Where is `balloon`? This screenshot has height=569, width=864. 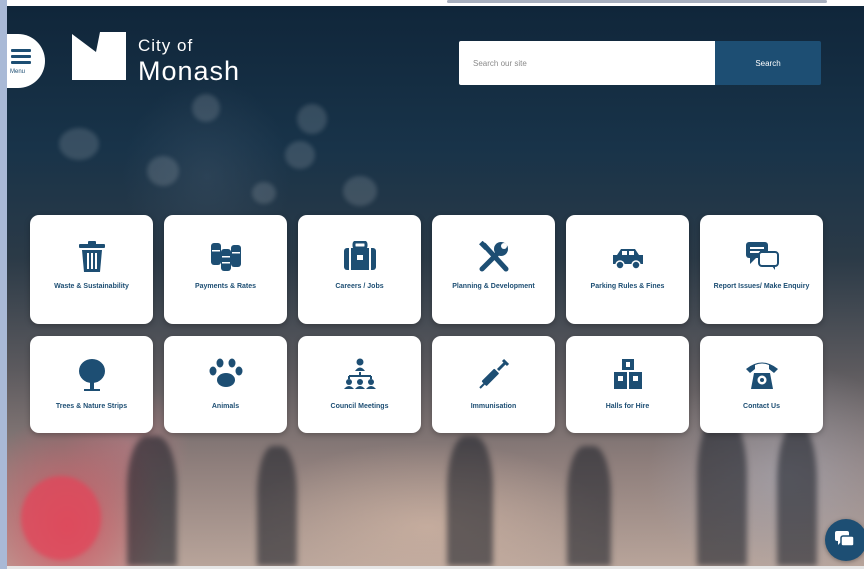 balloon is located at coordinates (61, 518).